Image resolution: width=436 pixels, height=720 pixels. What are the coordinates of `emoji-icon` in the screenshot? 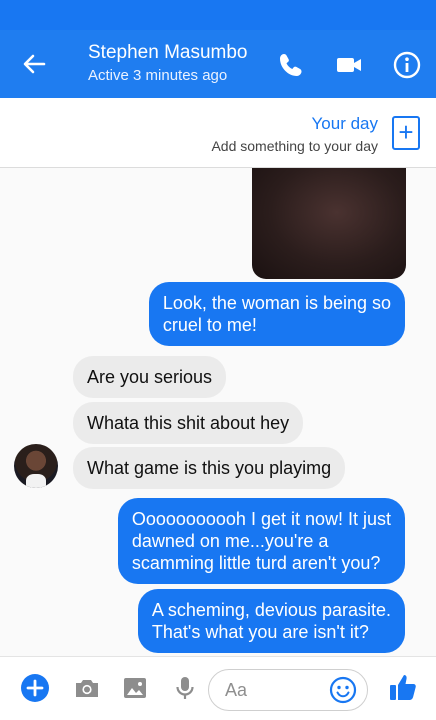 It's located at (343, 690).